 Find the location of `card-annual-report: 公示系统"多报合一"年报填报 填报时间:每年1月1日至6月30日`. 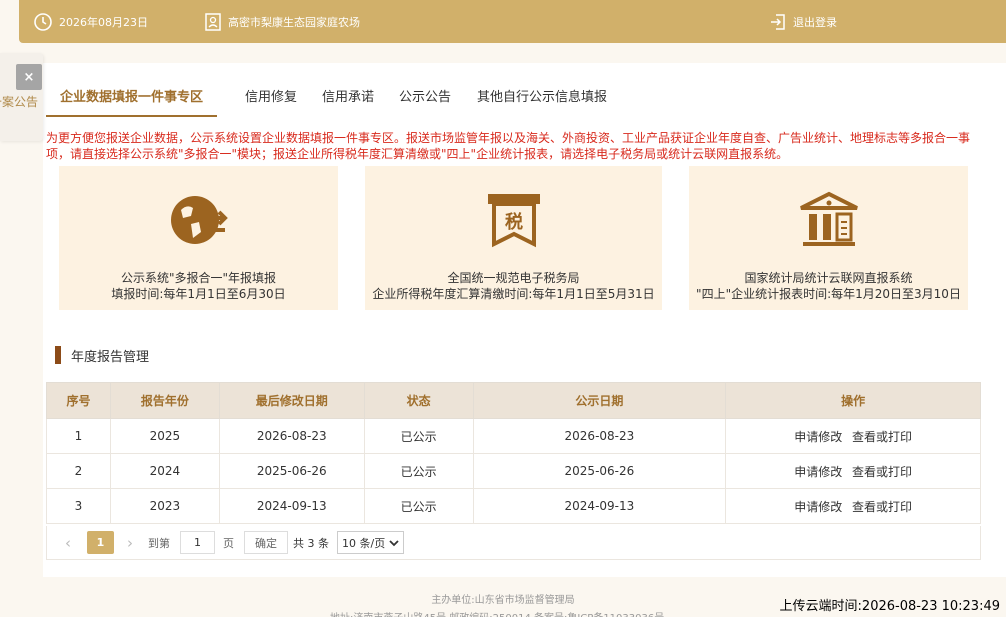

card-annual-report: 公示系统"多报合一"年报填报 填报时间:每年1月1日至6月30日 is located at coordinates (198, 238).